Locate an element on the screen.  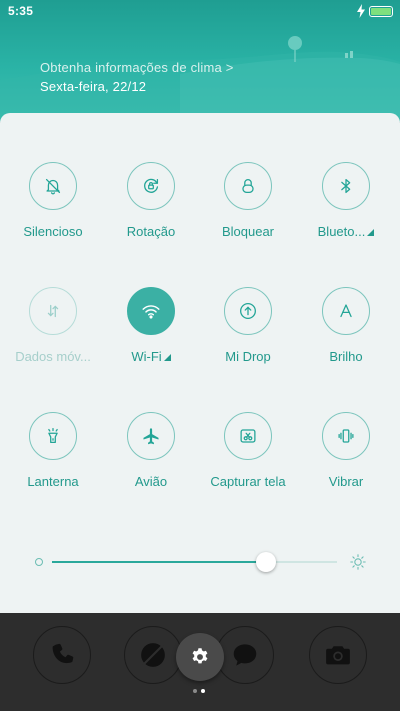
toggle-vibrate: Vibrar is located at coordinates (346, 451).